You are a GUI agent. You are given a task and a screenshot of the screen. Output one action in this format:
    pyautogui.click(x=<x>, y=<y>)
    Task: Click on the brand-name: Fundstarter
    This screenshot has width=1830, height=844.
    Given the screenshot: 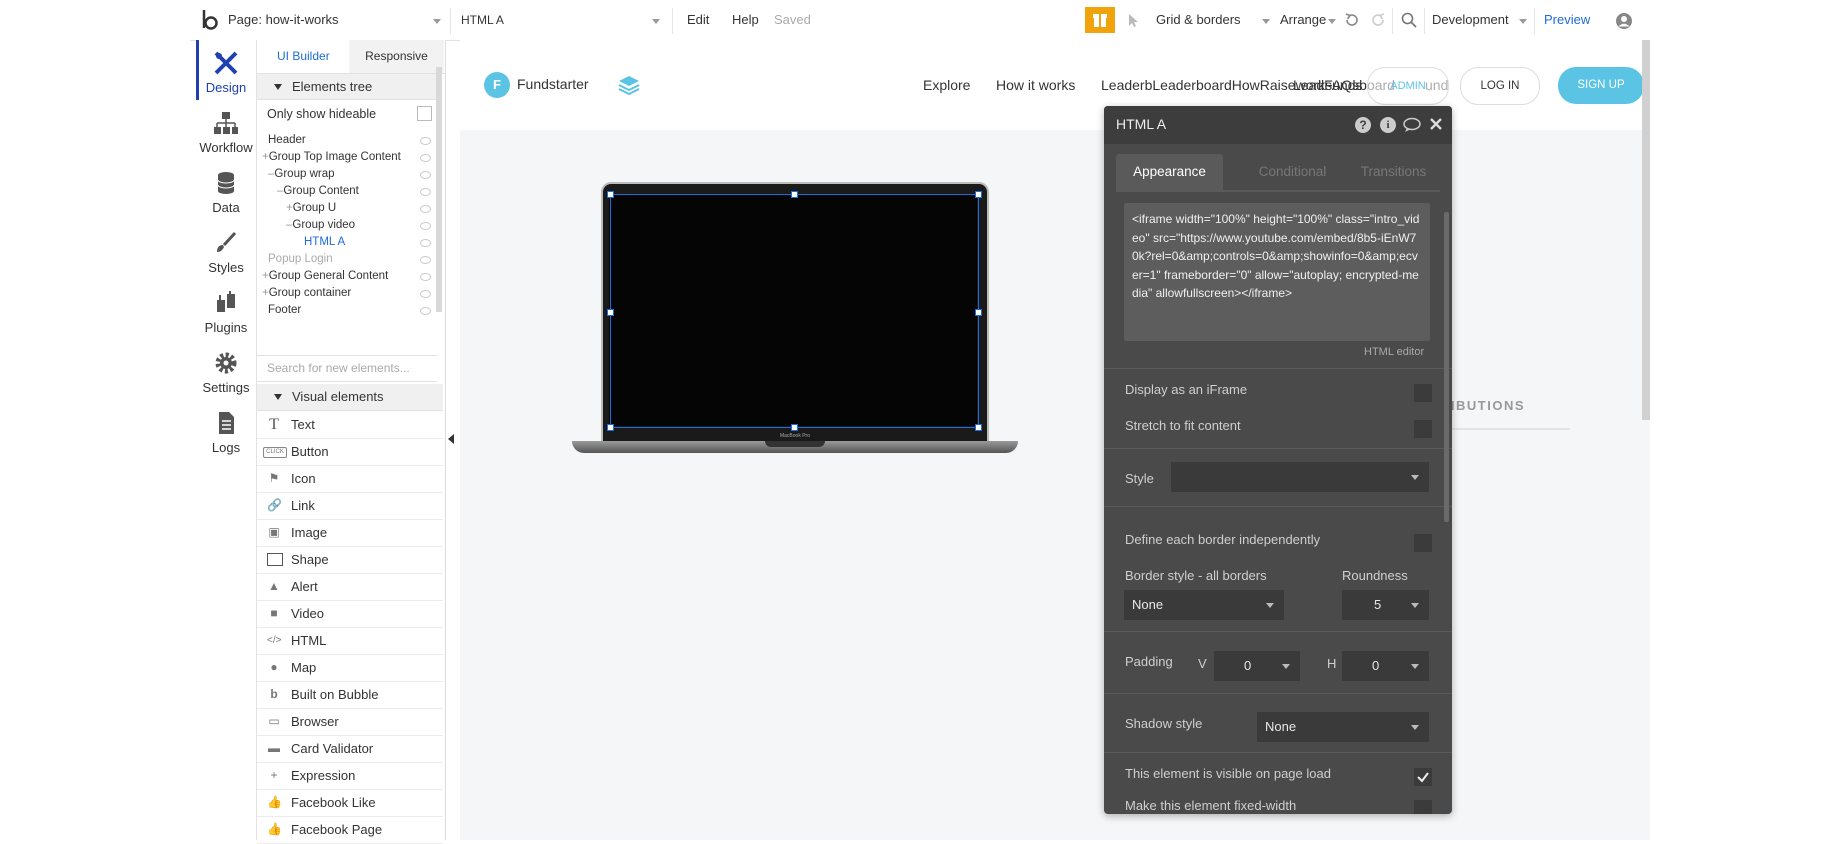 What is the action you would take?
    pyautogui.click(x=553, y=84)
    